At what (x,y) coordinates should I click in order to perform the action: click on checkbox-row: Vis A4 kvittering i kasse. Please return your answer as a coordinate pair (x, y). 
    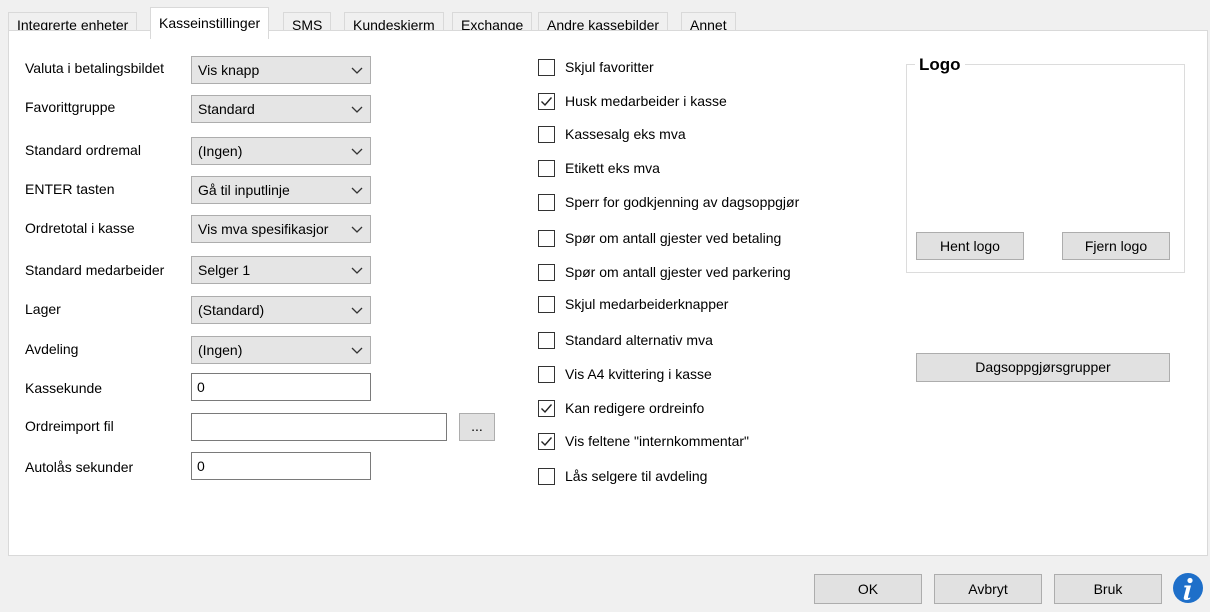
    Looking at the image, I should click on (625, 374).